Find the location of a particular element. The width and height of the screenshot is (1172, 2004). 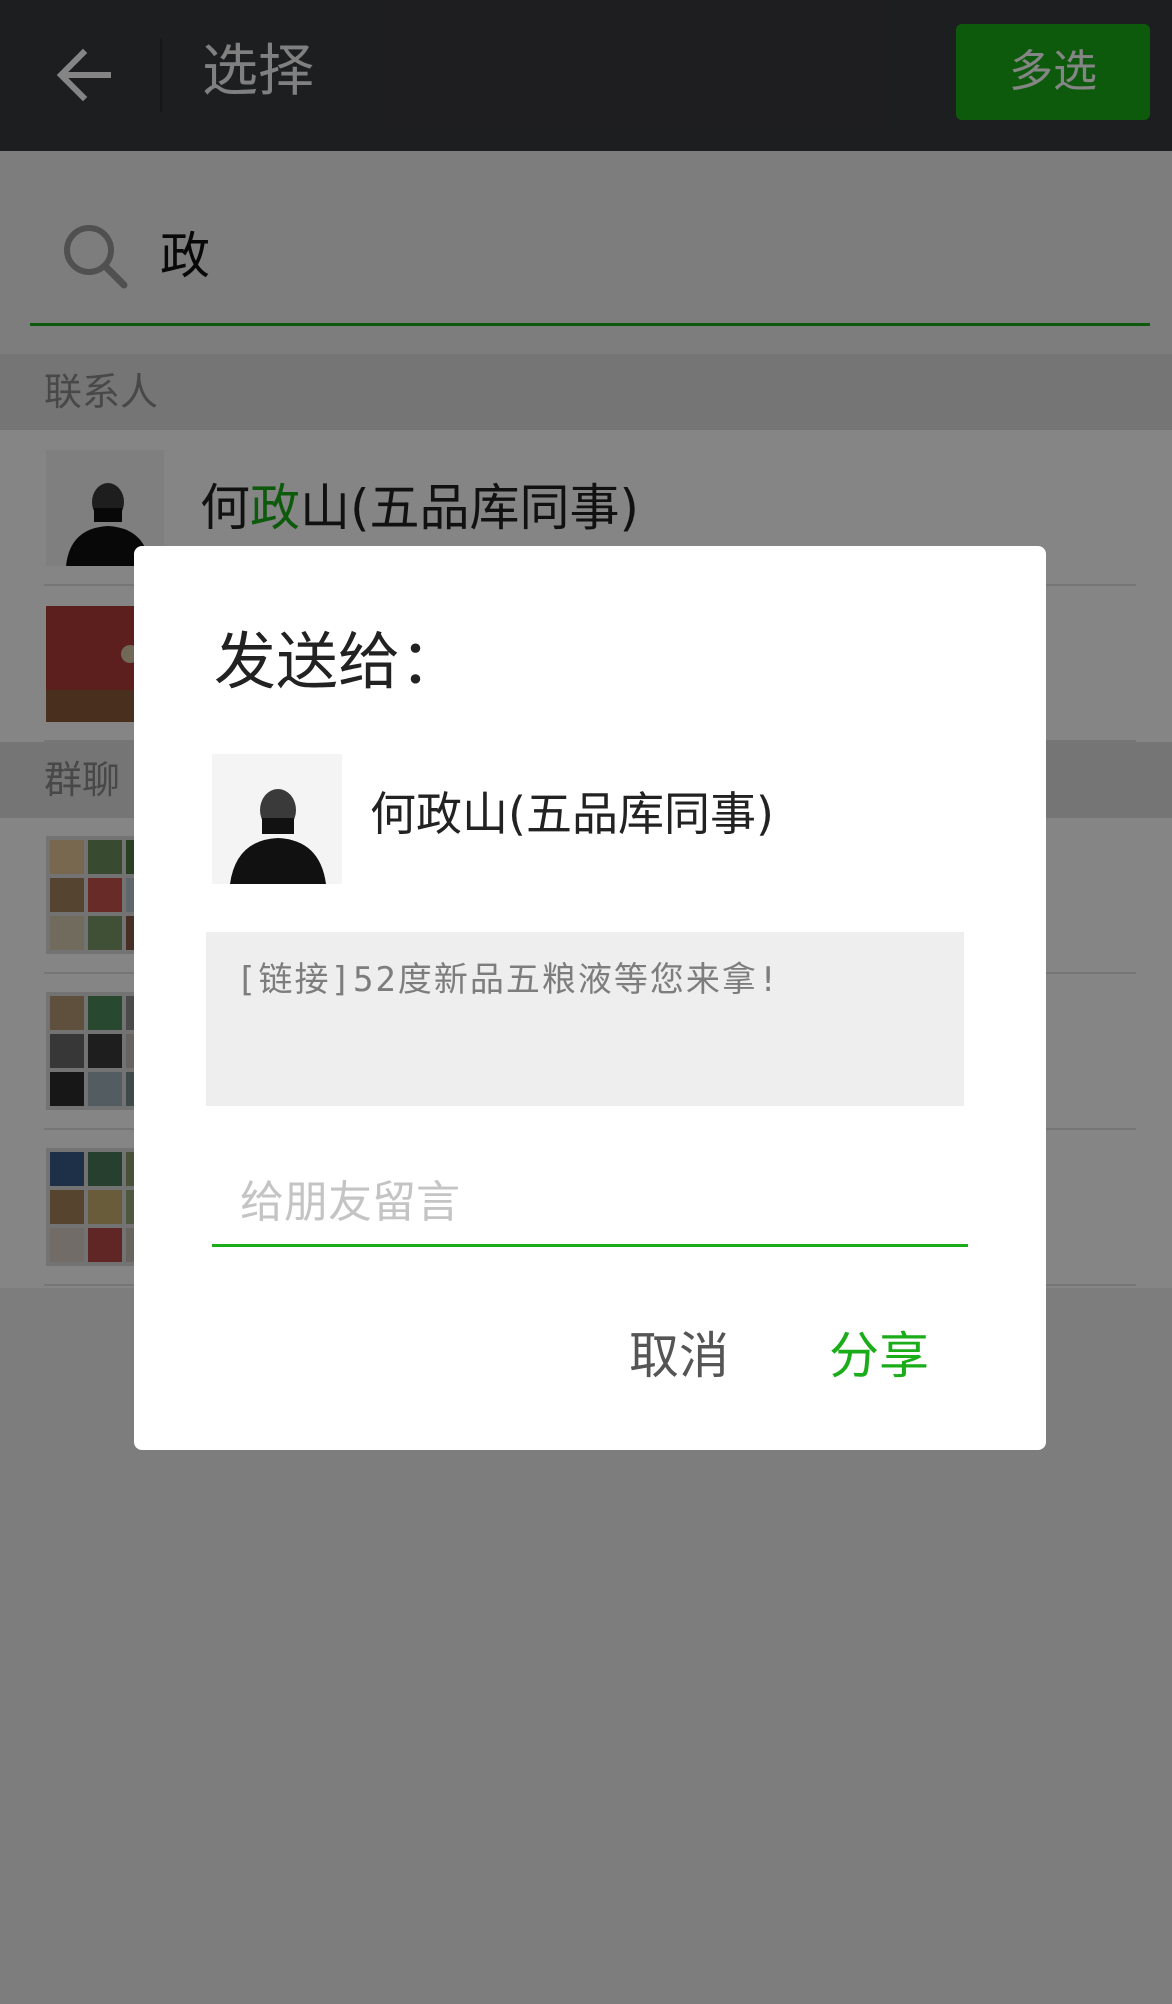

recipient-avatar is located at coordinates (277, 819).